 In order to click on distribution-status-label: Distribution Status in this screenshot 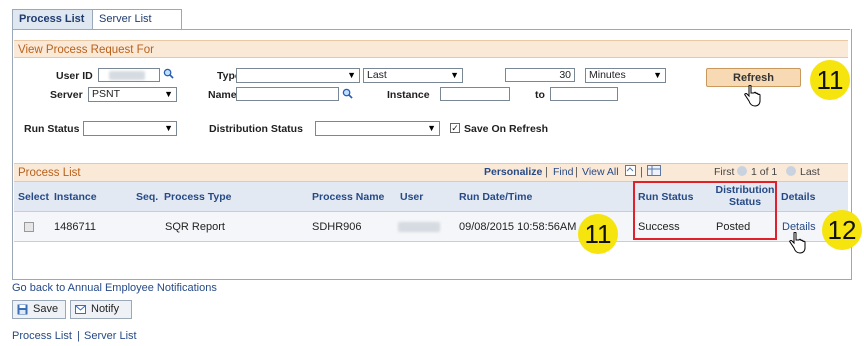, I will do `click(256, 129)`.